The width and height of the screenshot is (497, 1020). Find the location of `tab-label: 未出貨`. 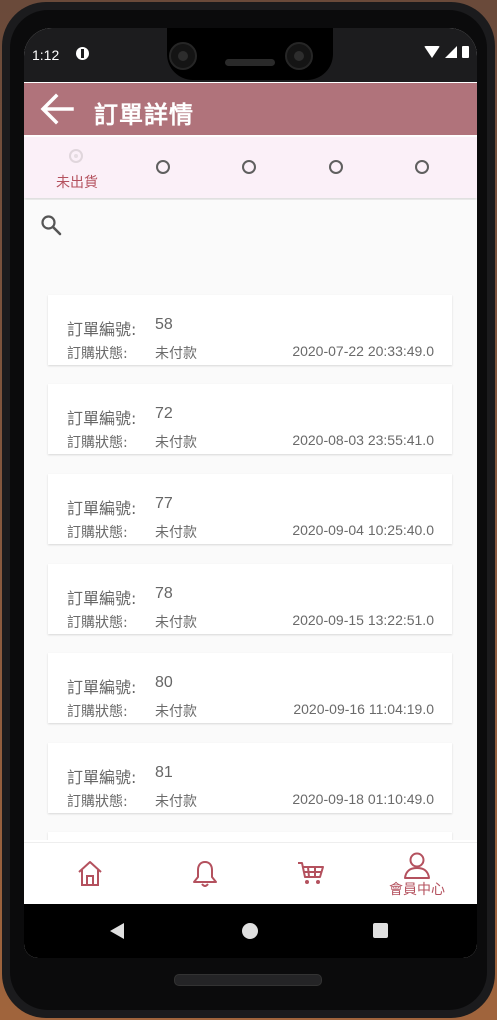

tab-label: 未出貨 is located at coordinates (77, 183).